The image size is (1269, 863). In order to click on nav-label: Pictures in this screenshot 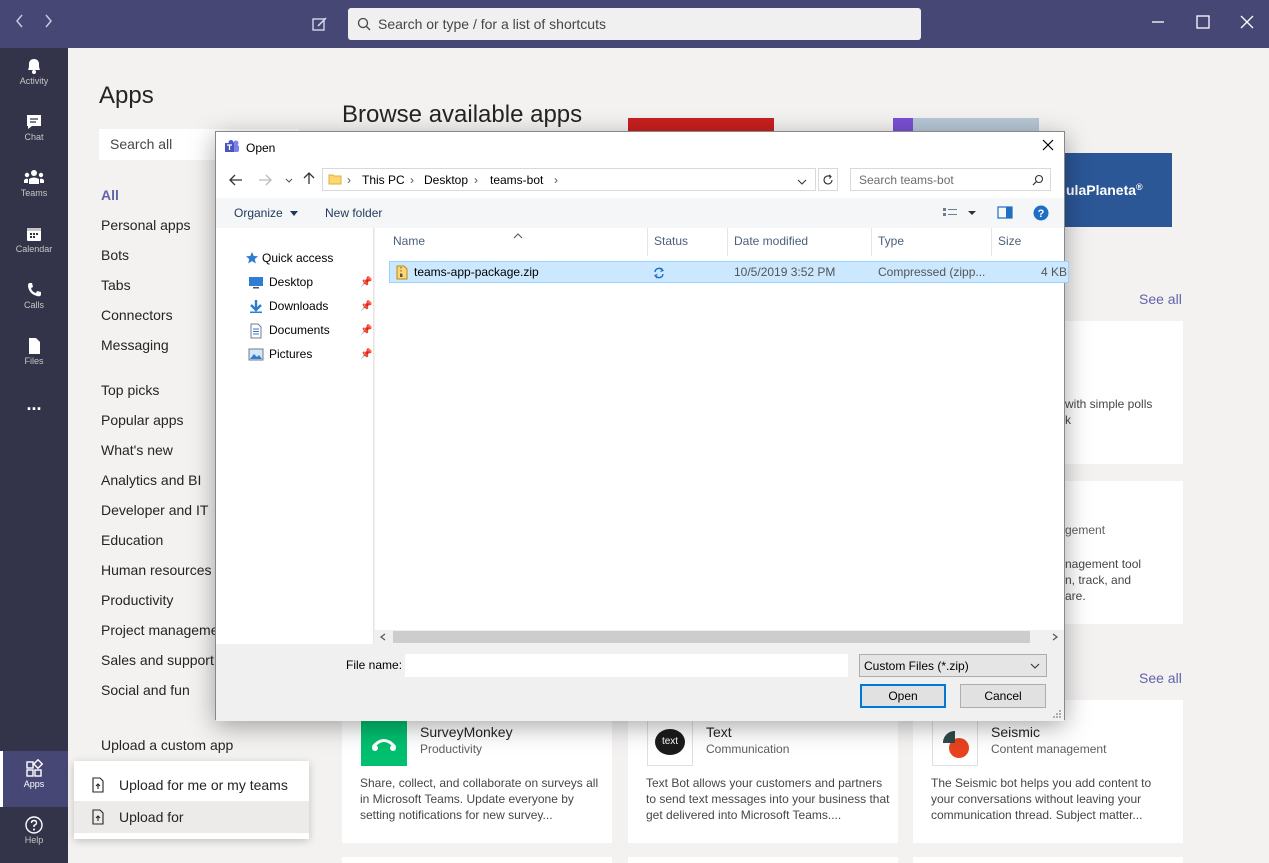, I will do `click(291, 354)`.